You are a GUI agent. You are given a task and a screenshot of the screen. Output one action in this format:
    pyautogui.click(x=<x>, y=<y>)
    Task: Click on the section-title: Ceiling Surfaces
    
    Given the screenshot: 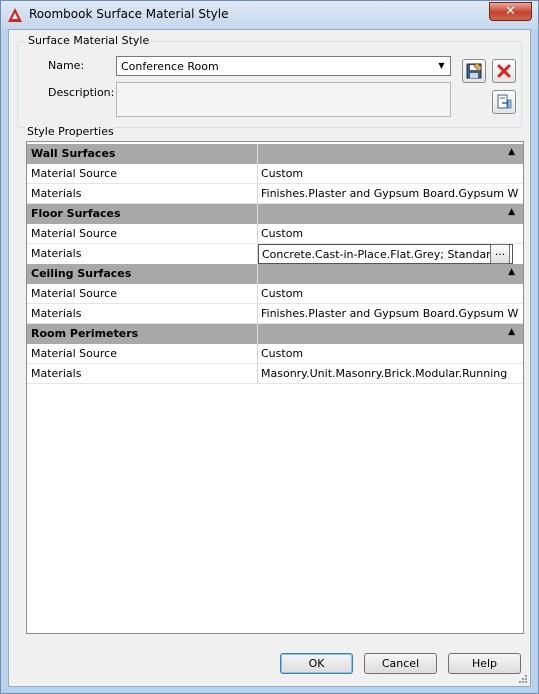 What is the action you would take?
    pyautogui.click(x=81, y=273)
    